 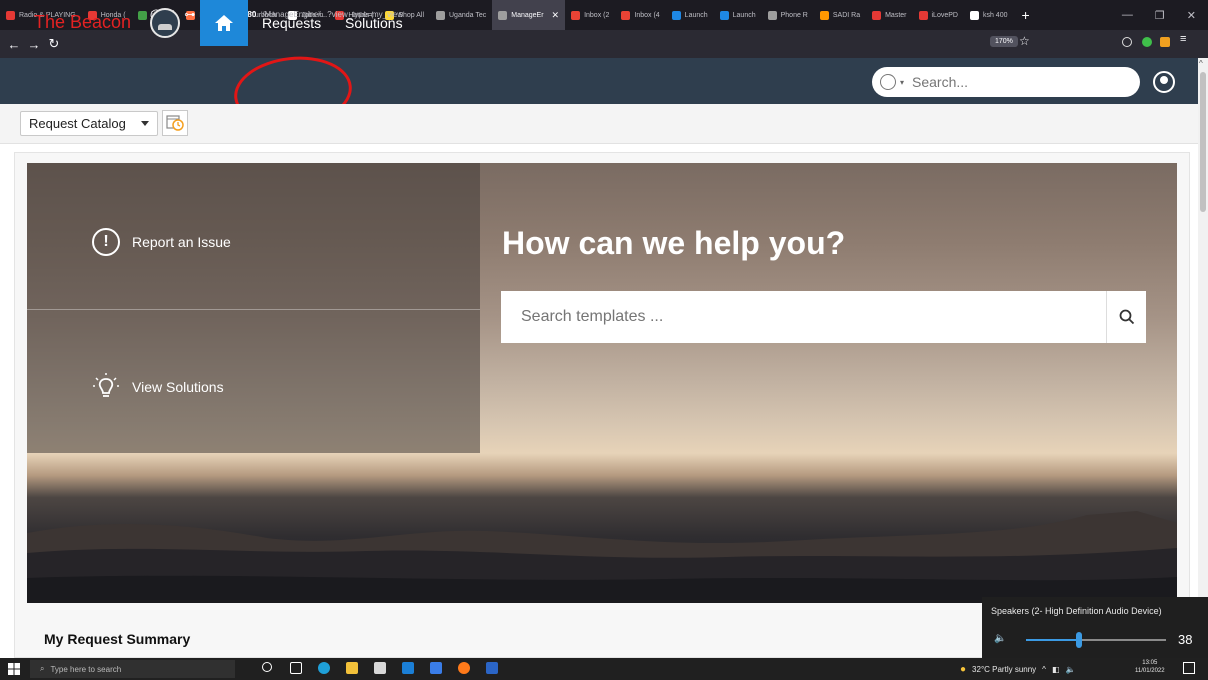 I want to click on template-search-input, so click(x=803, y=317).